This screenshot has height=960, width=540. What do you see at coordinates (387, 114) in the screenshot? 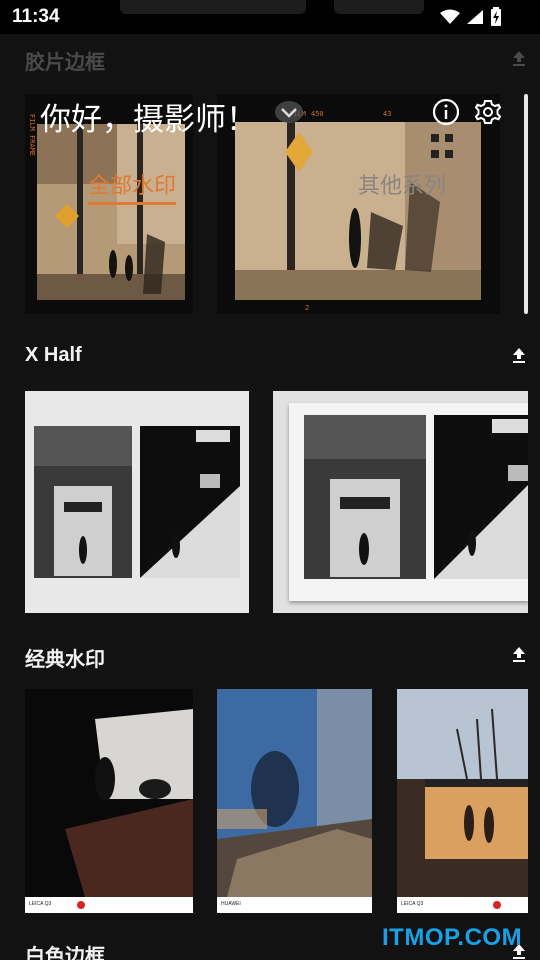
I see `film-edge-text: 43` at bounding box center [387, 114].